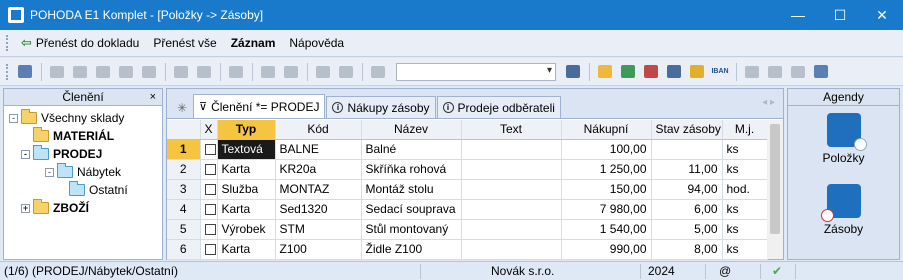  I want to click on cell-stav-zasoby, so click(687, 149).